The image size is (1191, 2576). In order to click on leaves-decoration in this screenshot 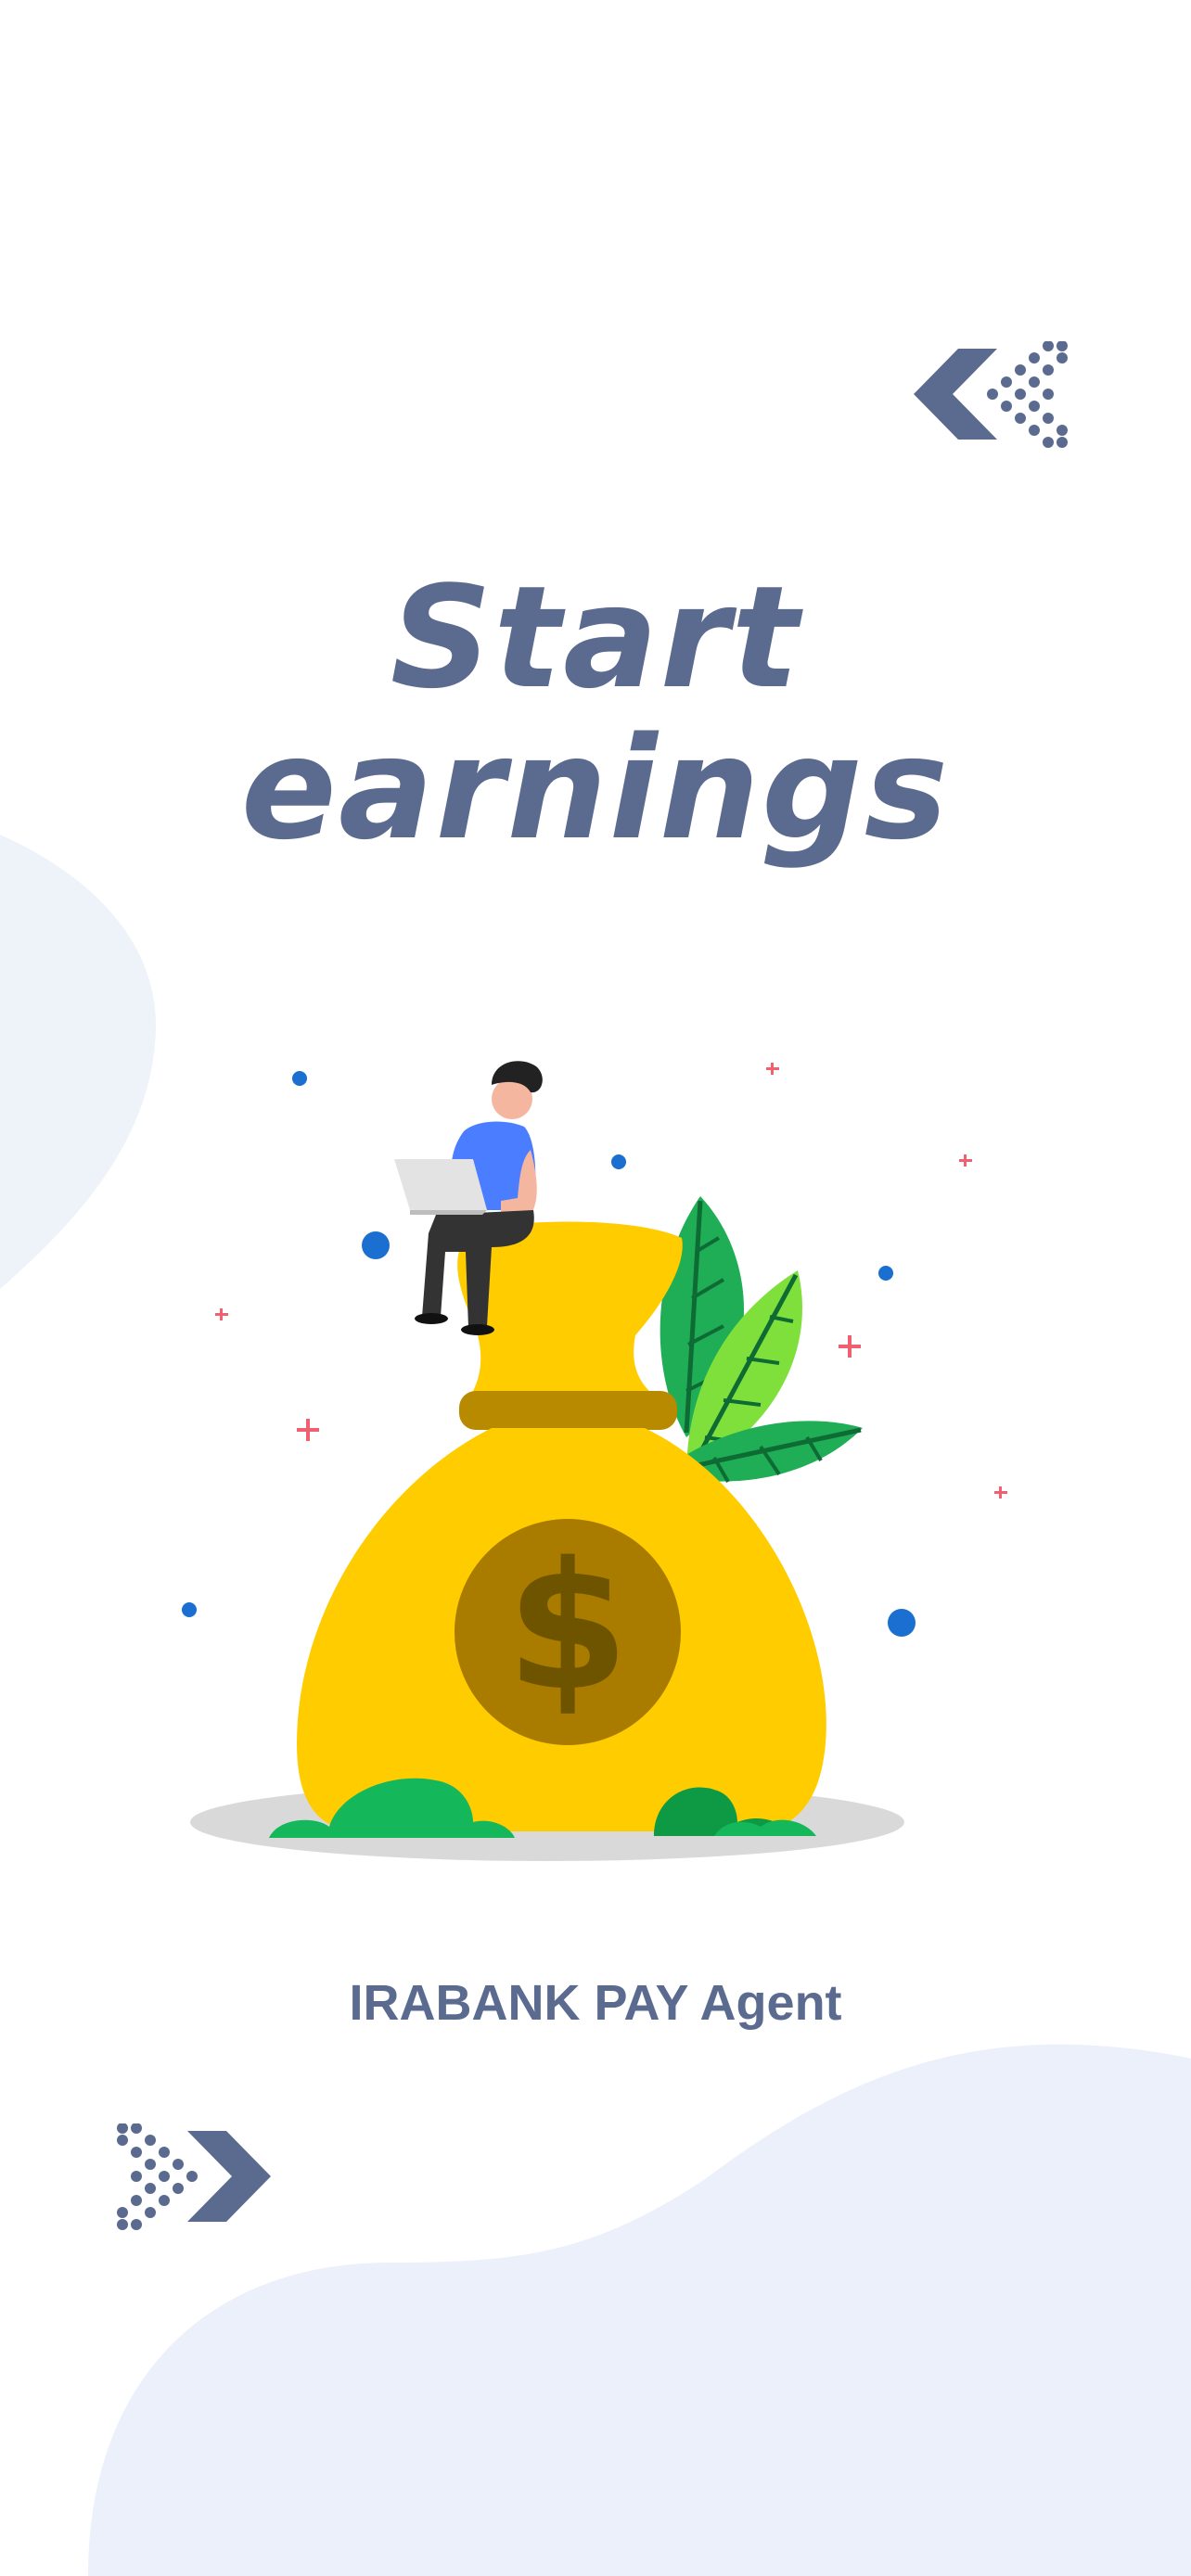, I will do `click(761, 1339)`.